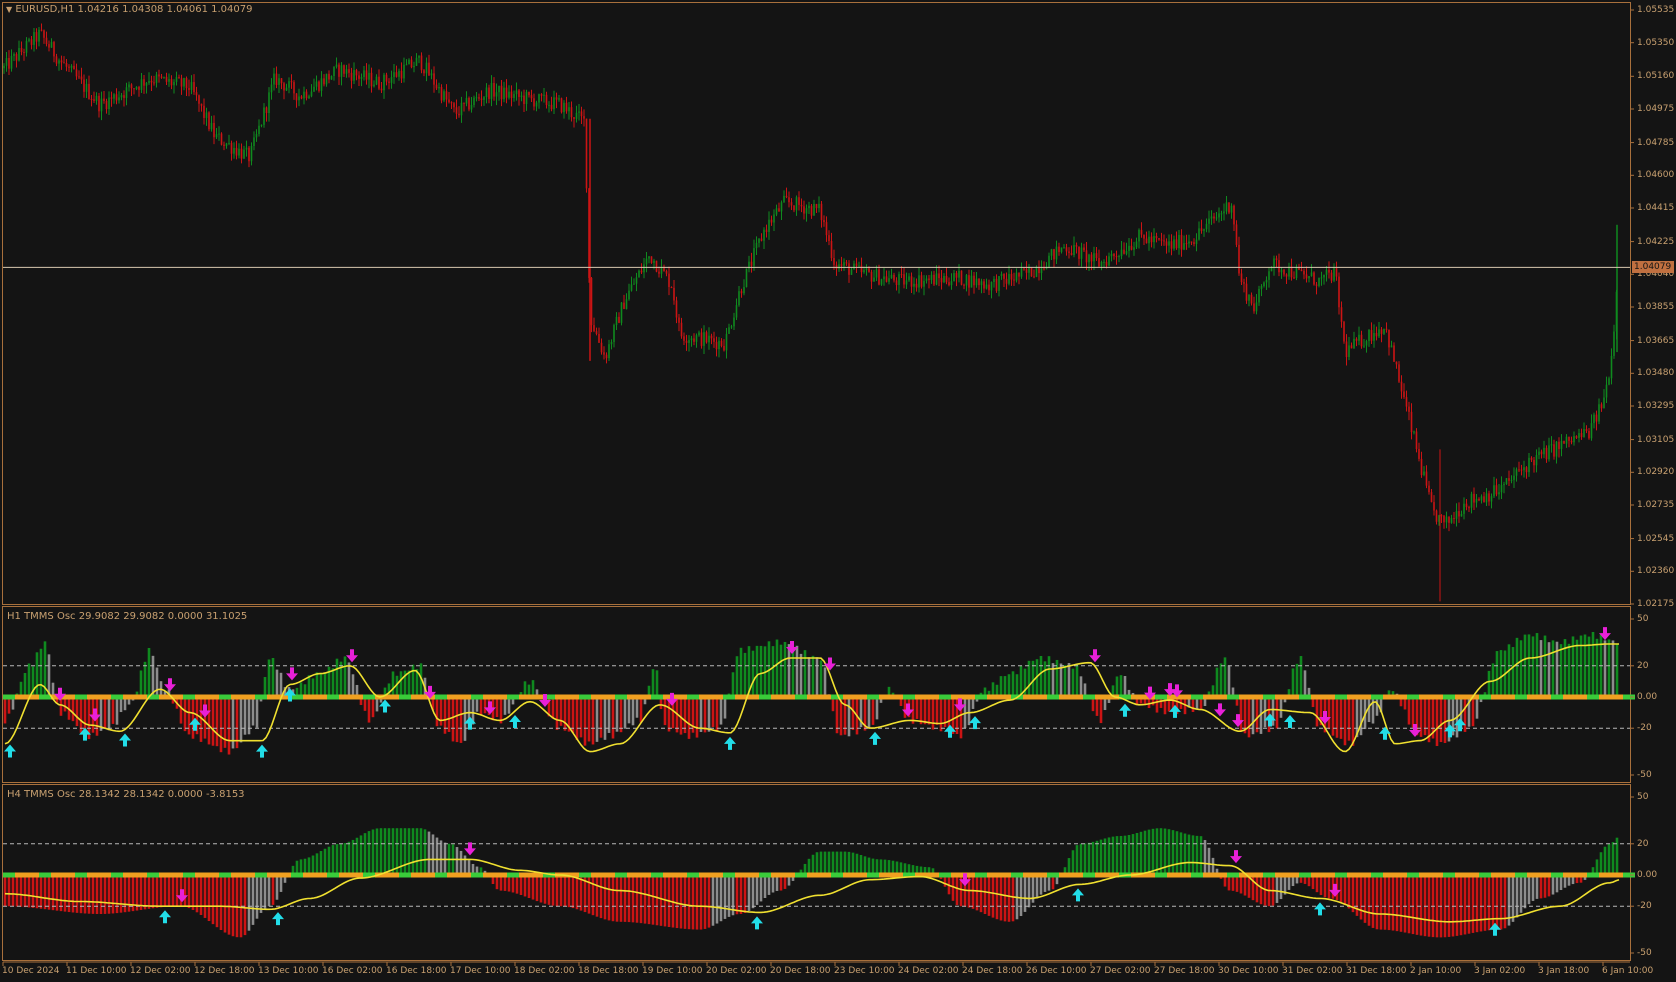 The width and height of the screenshot is (1676, 982). What do you see at coordinates (1656, 406) in the screenshot?
I see `price-tick-label: 1.03295` at bounding box center [1656, 406].